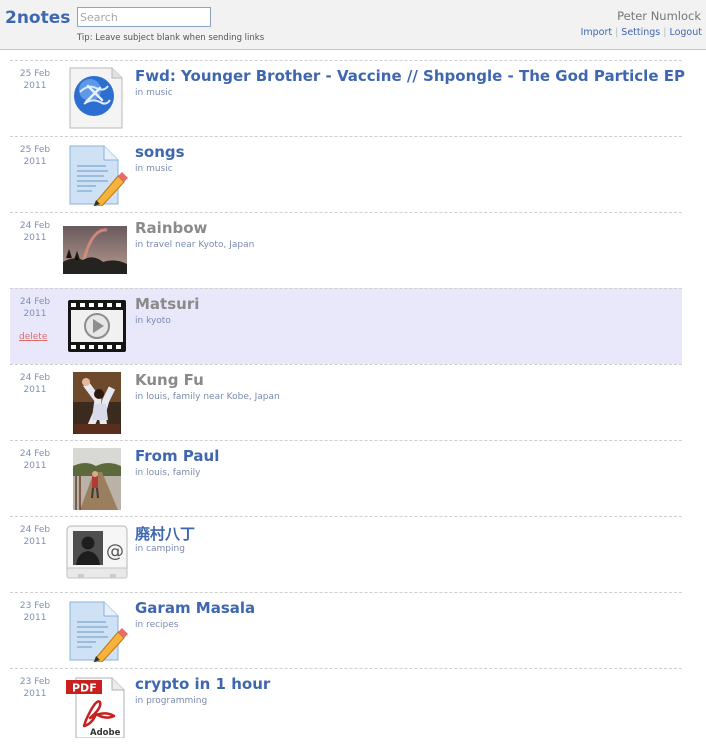  I want to click on note-meta: in camping, so click(160, 549).